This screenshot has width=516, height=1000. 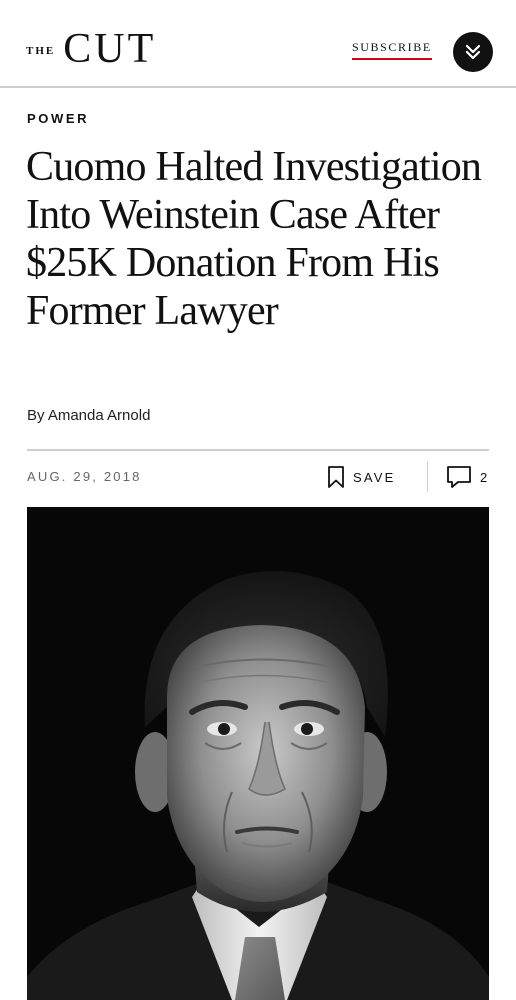 I want to click on save-button: SAVE, so click(x=361, y=477).